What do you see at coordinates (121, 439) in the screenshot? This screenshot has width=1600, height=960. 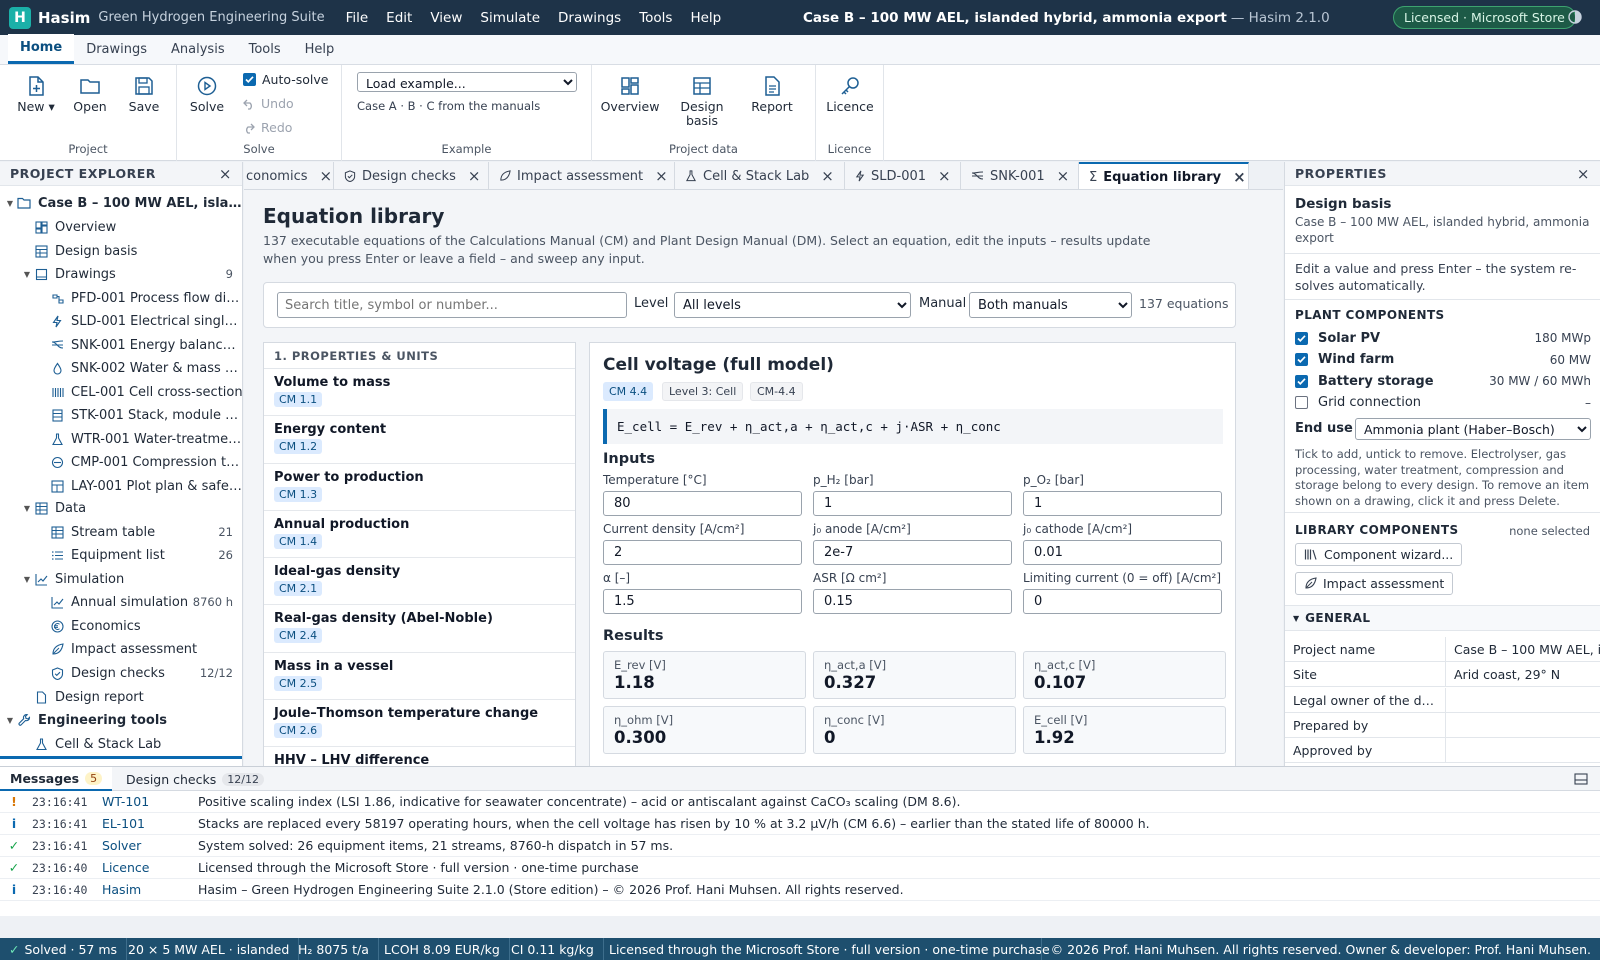 I see `tree-item-drawing: WTR-001 Water-treatment train` at bounding box center [121, 439].